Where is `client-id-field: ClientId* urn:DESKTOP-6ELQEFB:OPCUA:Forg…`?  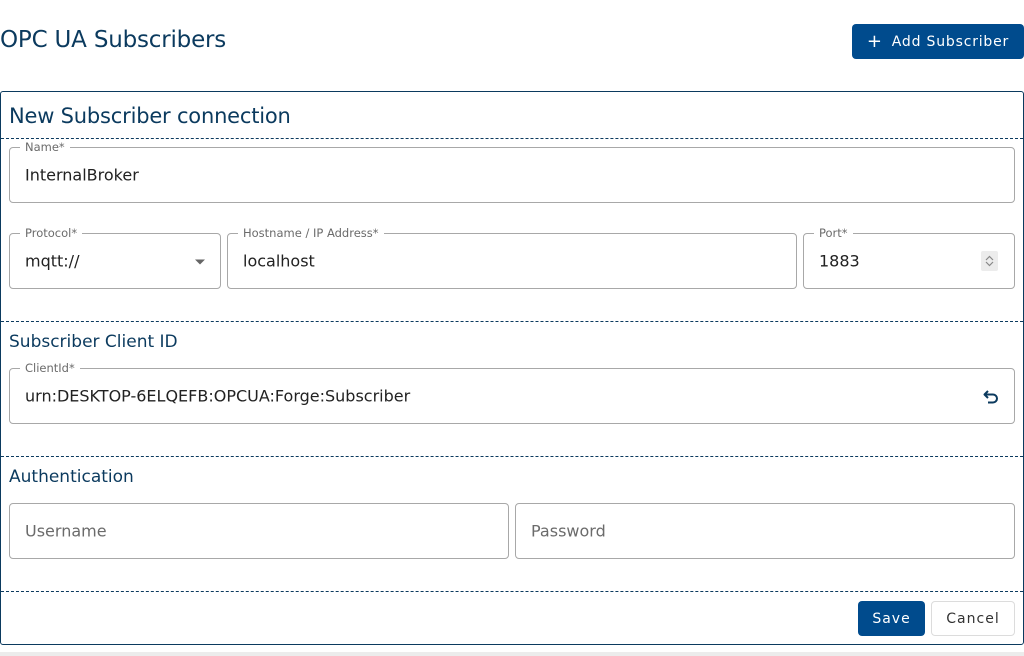 client-id-field: ClientId* urn:DESKTOP-6ELQEFB:OPCUA:Forg… is located at coordinates (512, 392).